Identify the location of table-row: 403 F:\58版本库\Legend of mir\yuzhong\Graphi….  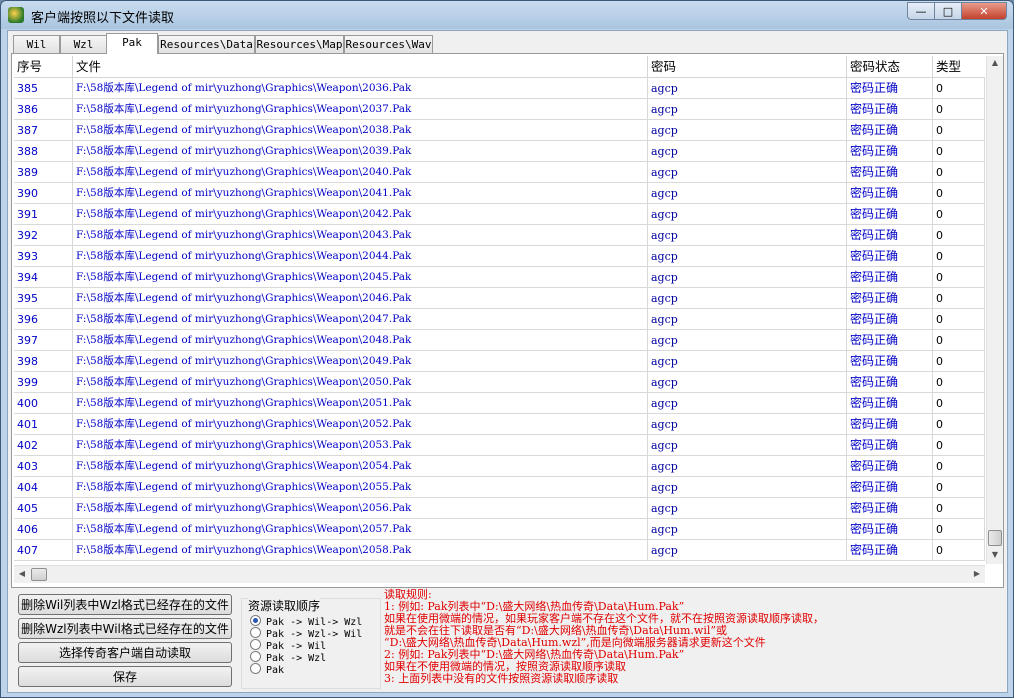
(499, 466).